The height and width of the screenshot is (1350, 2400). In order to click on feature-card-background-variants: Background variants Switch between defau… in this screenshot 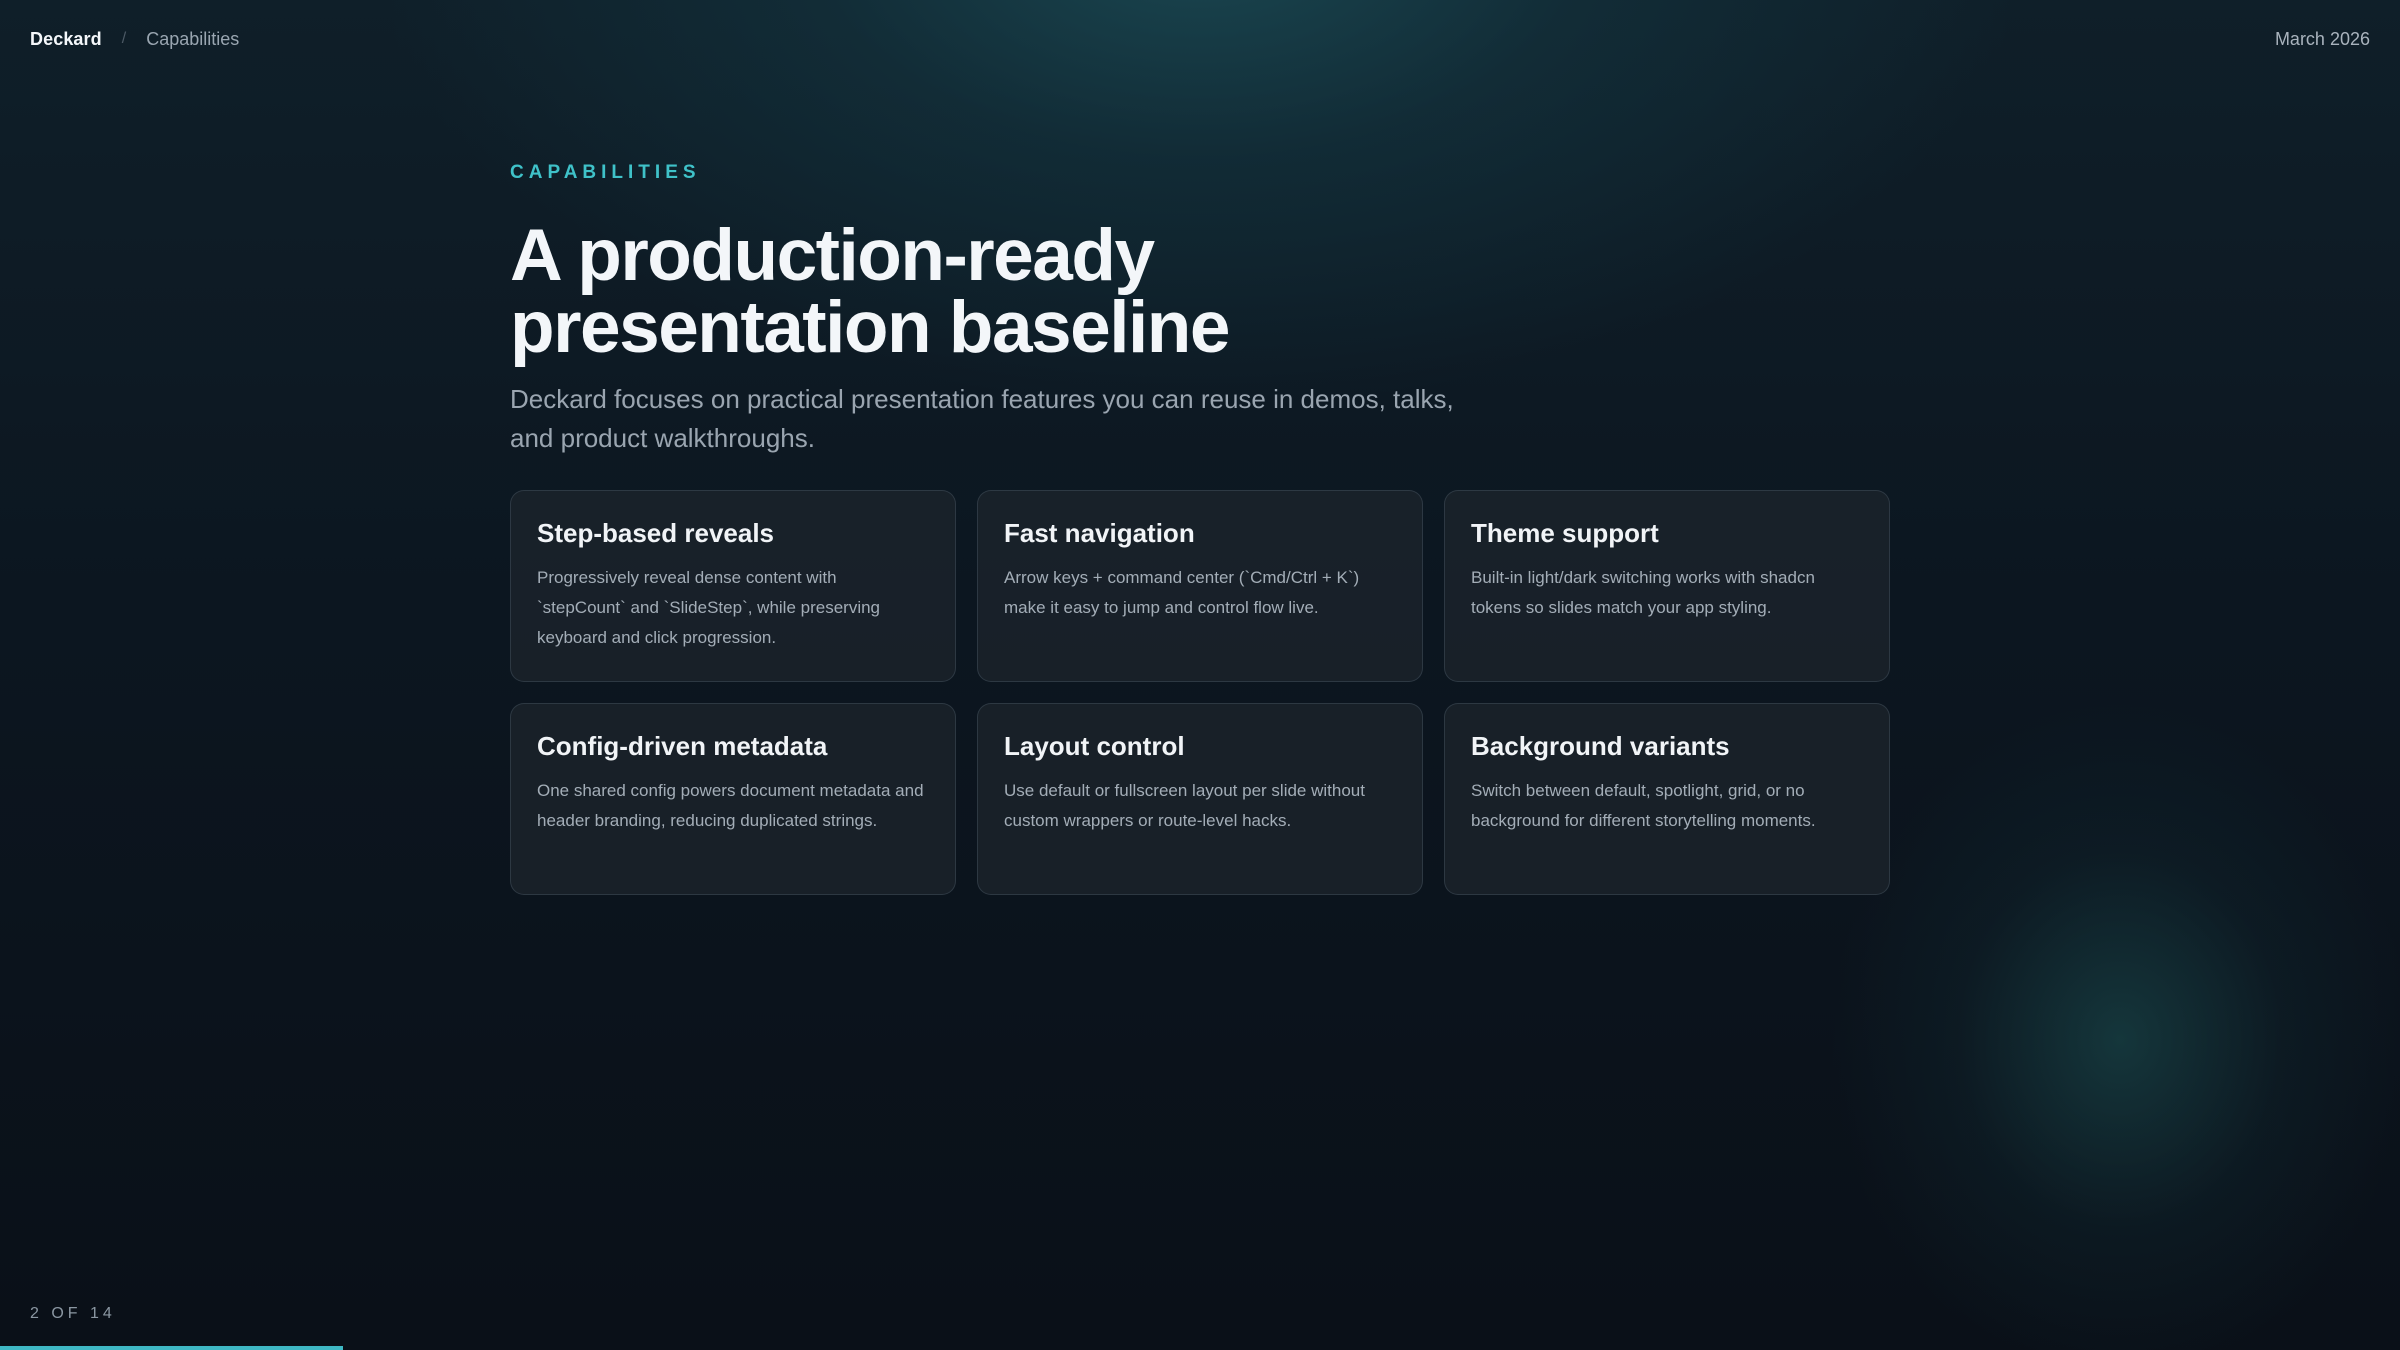, I will do `click(1667, 799)`.